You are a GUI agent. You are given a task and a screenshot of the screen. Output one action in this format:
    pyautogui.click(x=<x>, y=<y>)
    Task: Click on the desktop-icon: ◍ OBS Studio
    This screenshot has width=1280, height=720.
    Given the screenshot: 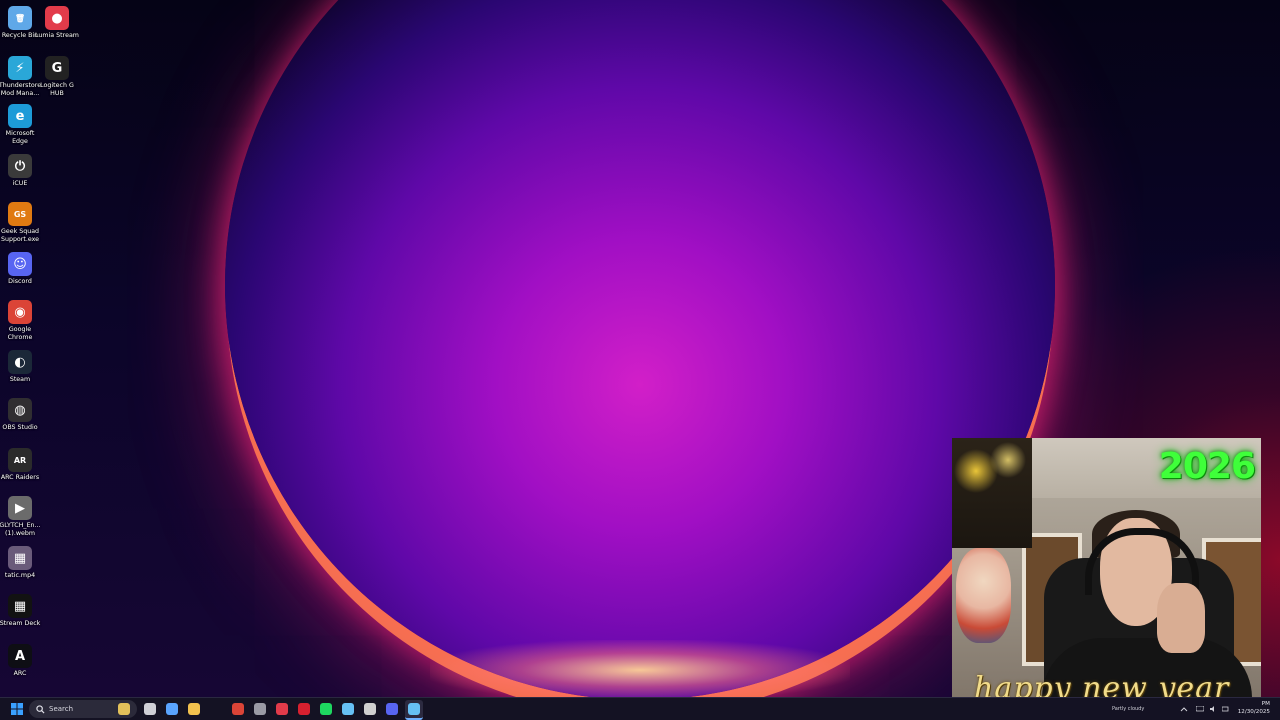 What is the action you would take?
    pyautogui.click(x=20, y=415)
    